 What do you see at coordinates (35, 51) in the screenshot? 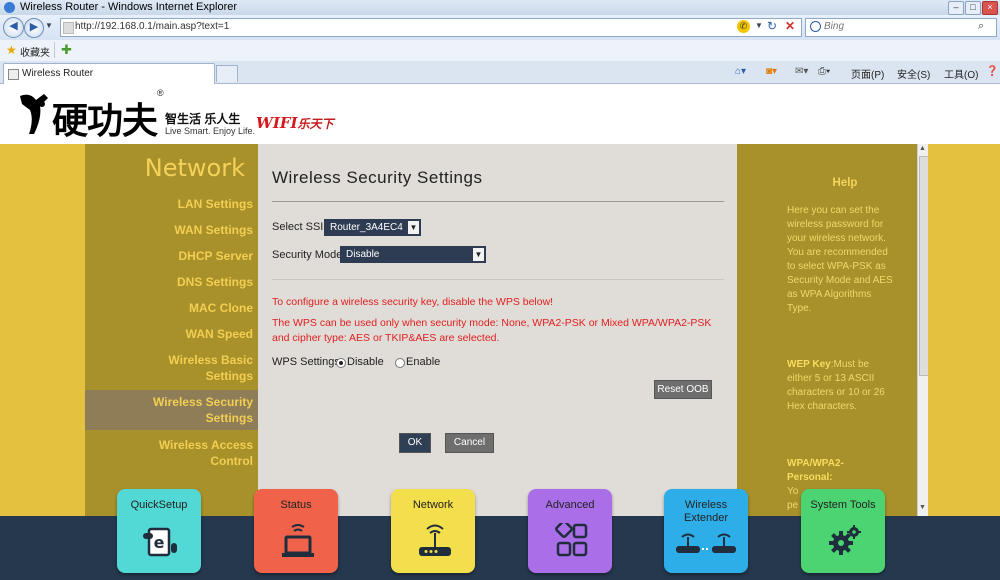
I see `favorites-label: 收藏夹` at bounding box center [35, 51].